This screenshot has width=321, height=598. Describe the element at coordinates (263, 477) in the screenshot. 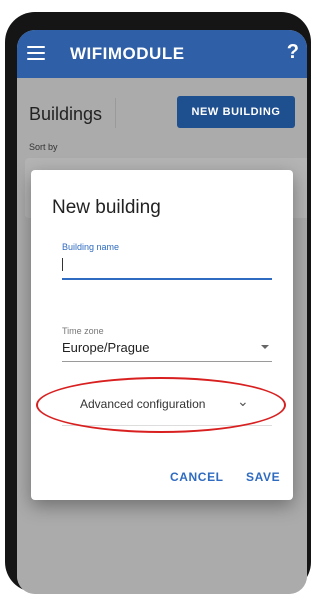

I see `save-button: SAVE` at that location.